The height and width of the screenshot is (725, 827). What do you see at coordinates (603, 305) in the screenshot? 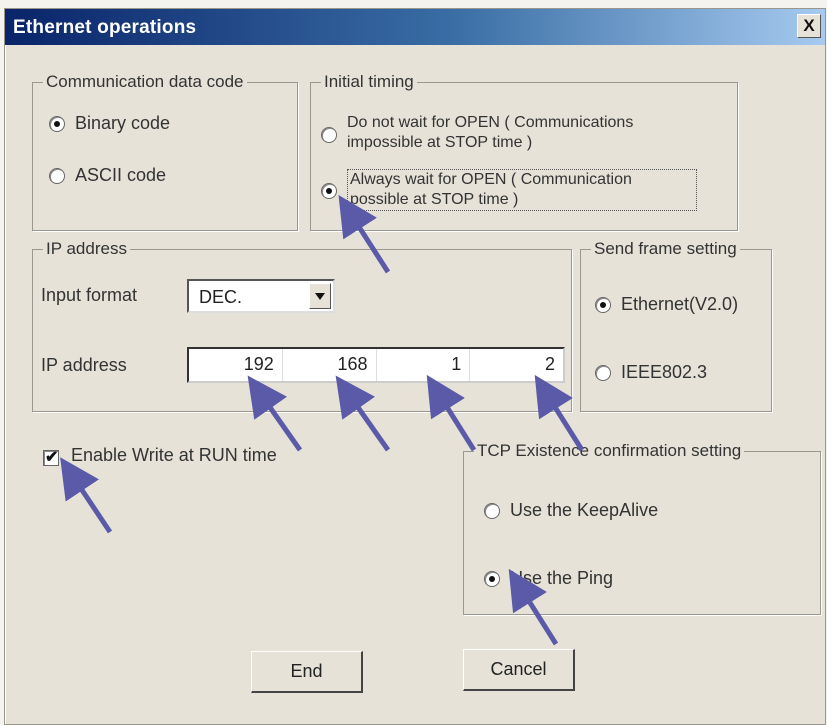
I see `ethernet-v2-radio` at bounding box center [603, 305].